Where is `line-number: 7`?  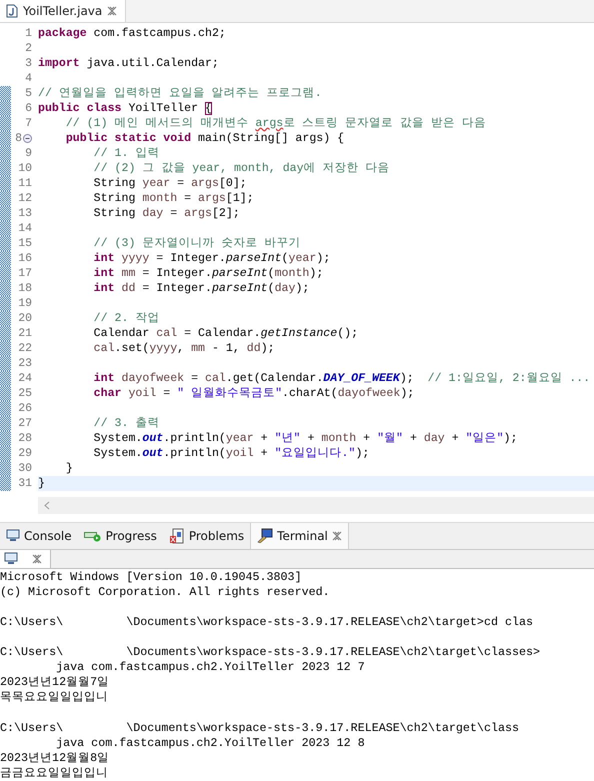
line-number: 7 is located at coordinates (28, 123).